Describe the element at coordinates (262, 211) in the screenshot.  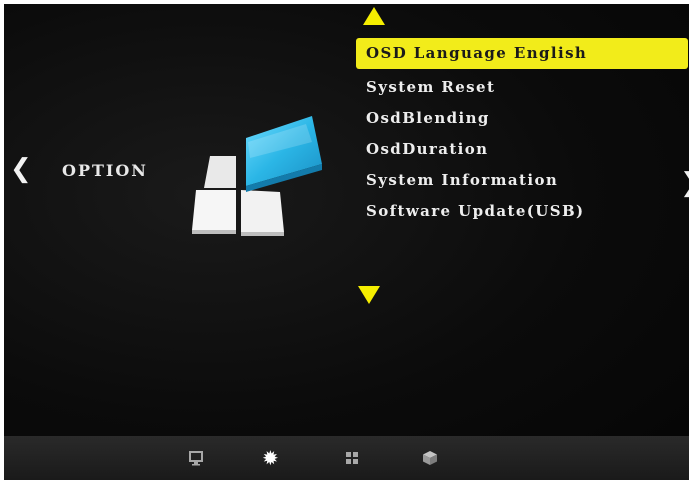
I see `white-tile-right` at that location.